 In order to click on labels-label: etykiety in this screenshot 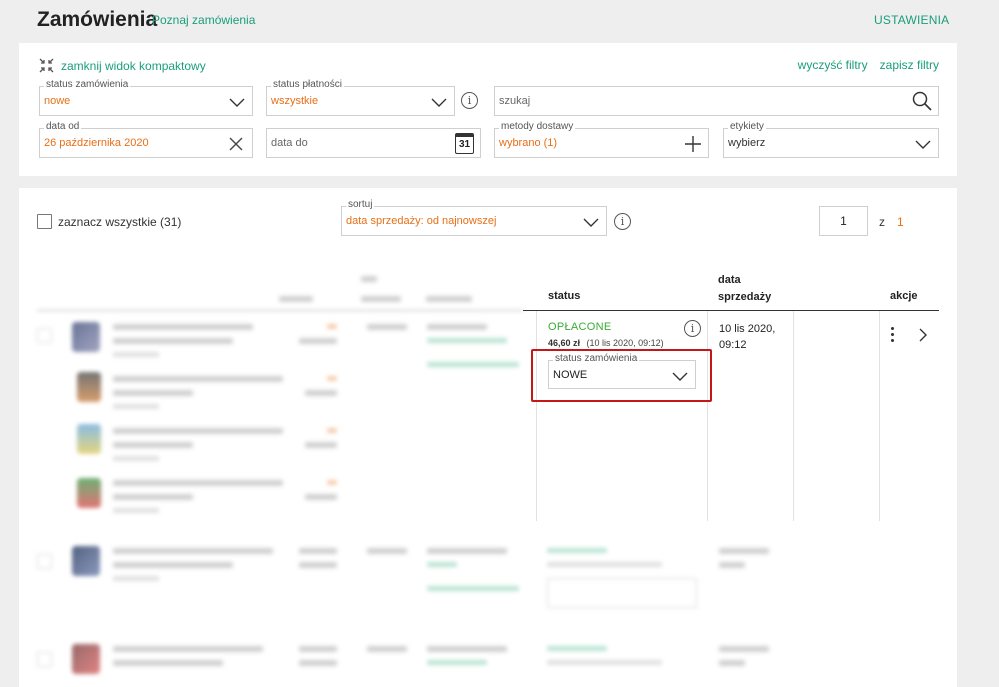, I will do `click(747, 127)`.